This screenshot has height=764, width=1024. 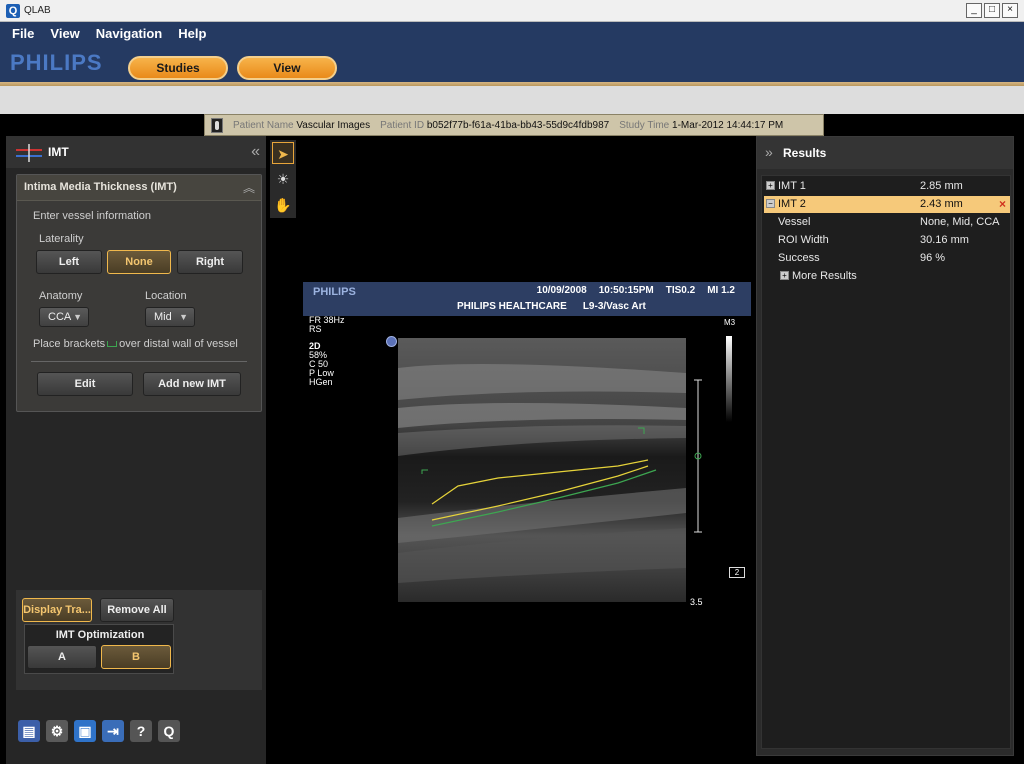 I want to click on laterality-label: Laterality, so click(x=61, y=239).